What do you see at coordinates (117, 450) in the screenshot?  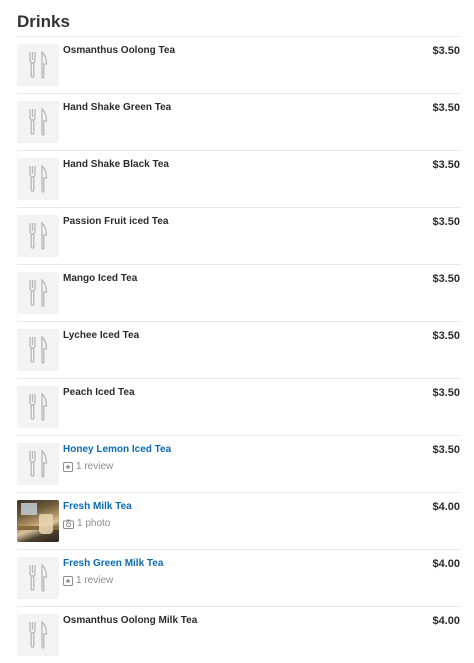 I see `item-name: Honey Lemon Iced Tea` at bounding box center [117, 450].